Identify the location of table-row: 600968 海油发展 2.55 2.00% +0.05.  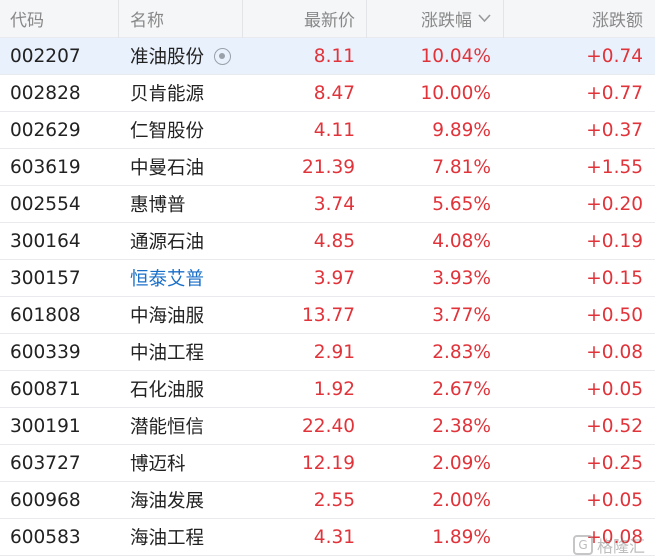
(327, 500).